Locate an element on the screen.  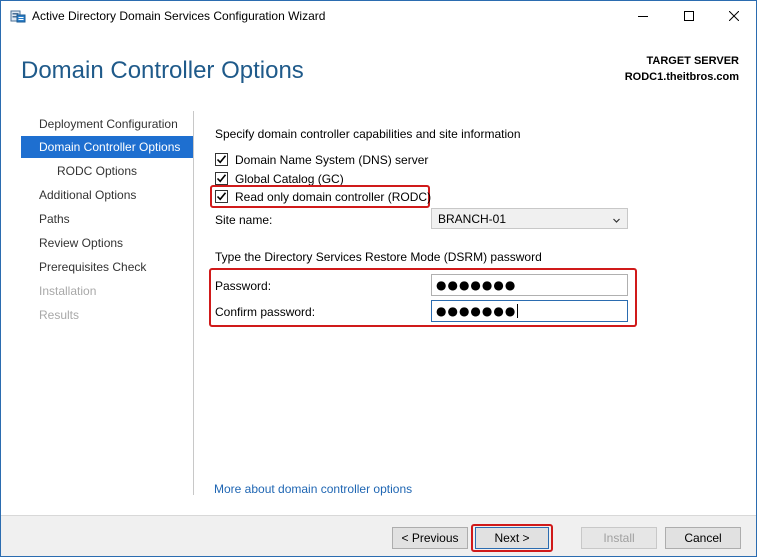
close-button is located at coordinates (733, 16).